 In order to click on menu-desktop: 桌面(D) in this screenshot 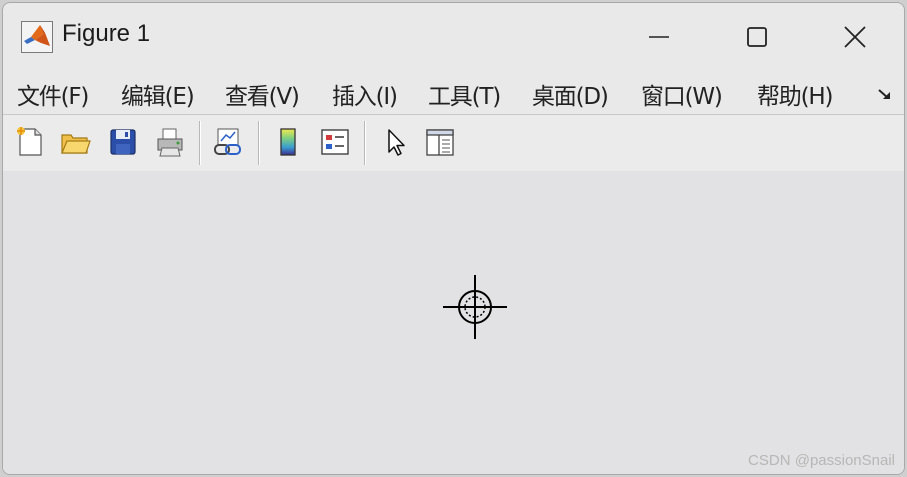, I will do `click(570, 94)`.